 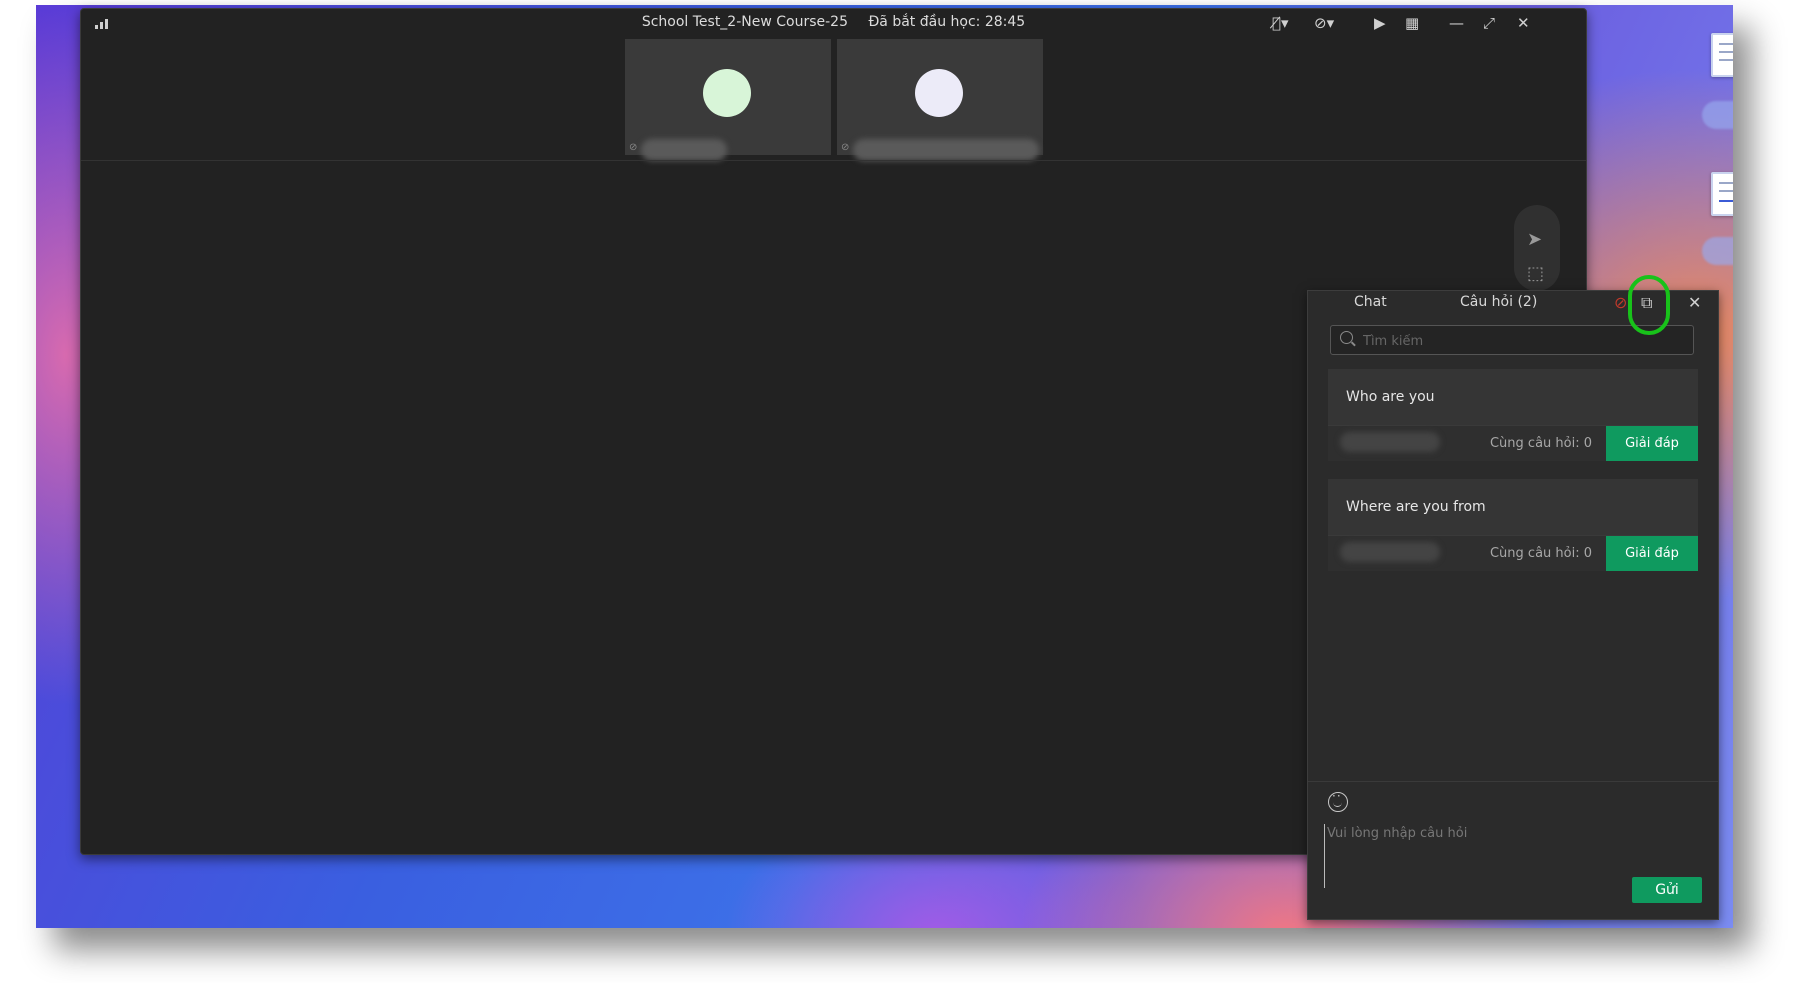 What do you see at coordinates (1649, 305) in the screenshot?
I see `highlight-circle` at bounding box center [1649, 305].